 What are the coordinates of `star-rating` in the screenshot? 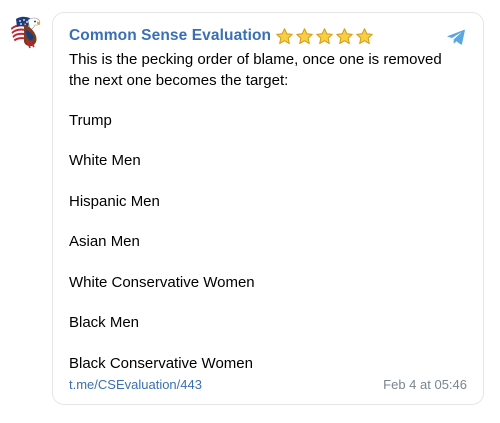 It's located at (324, 36).